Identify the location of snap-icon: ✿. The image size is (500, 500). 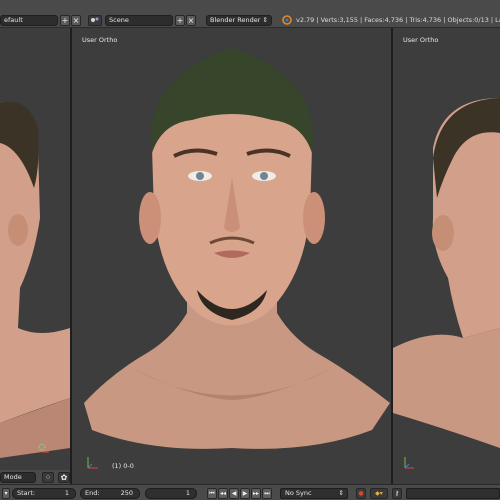
(64, 477).